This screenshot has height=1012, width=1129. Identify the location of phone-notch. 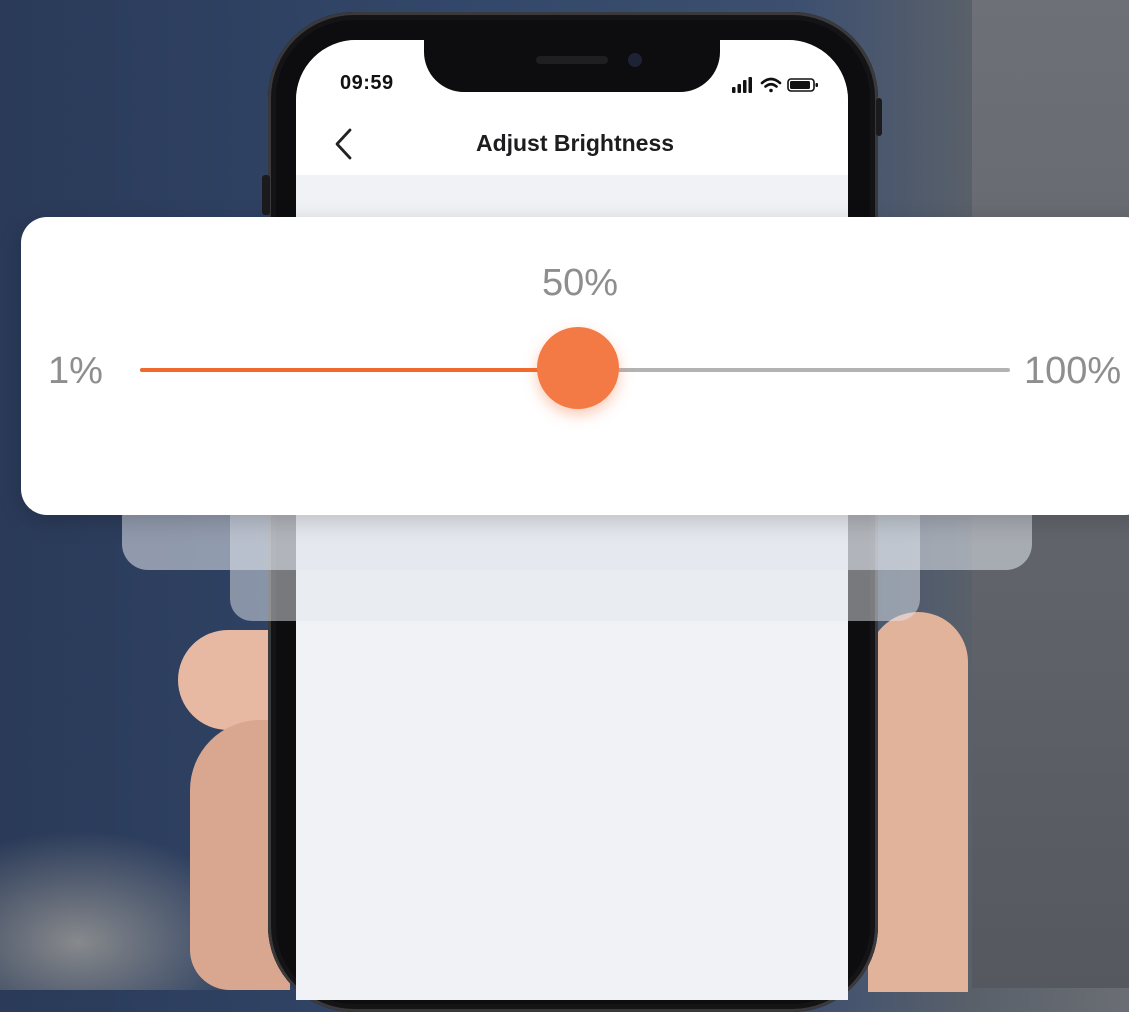
(572, 59).